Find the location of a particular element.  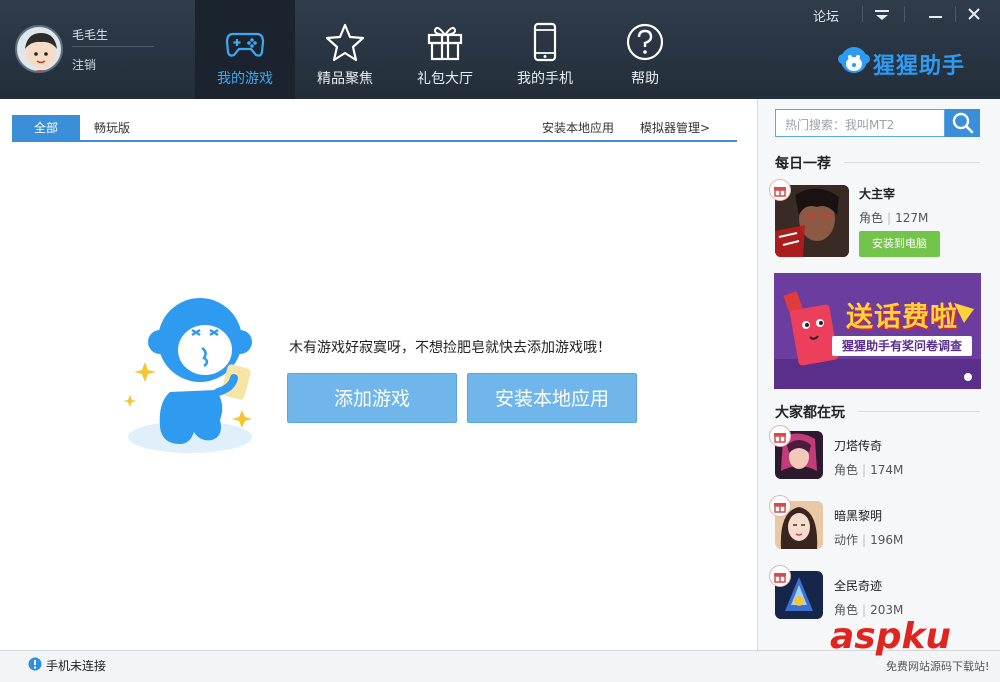

install-local-app-label: 安装本地应用 is located at coordinates (578, 128).